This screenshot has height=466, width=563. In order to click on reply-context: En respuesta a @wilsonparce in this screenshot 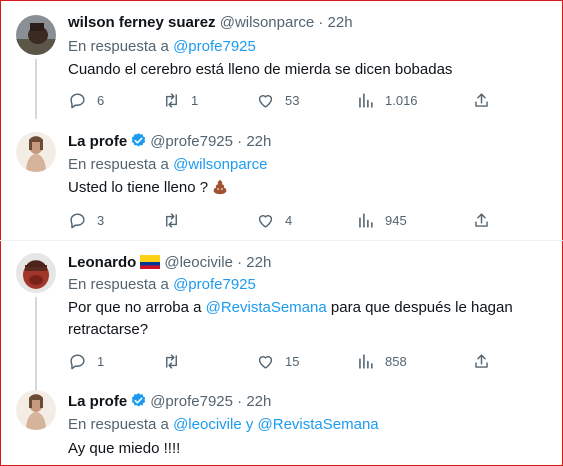, I will do `click(168, 165)`.